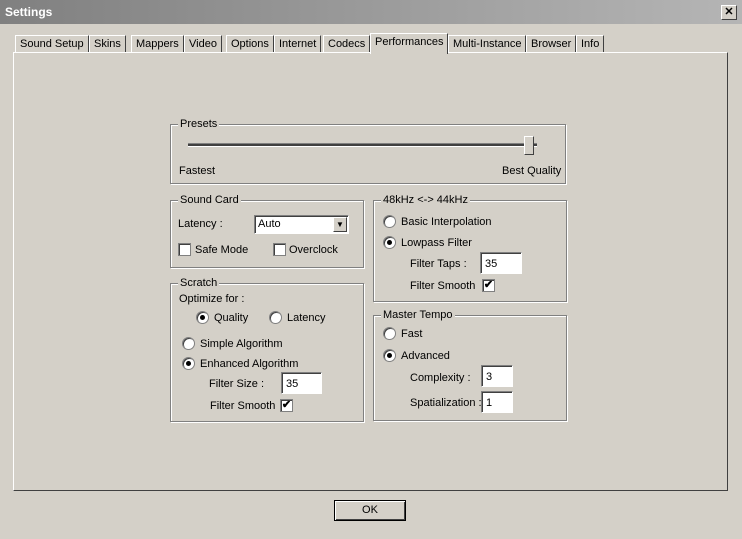 This screenshot has width=742, height=539. Describe the element at coordinates (438, 264) in the screenshot. I see `filter-taps-label: Filter Taps :` at that location.